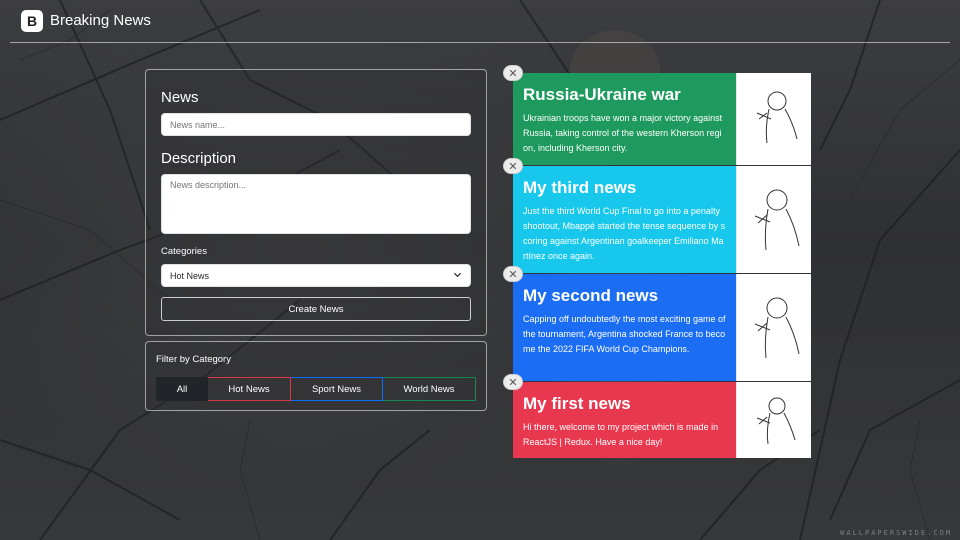 Image resolution: width=960 pixels, height=540 pixels. Describe the element at coordinates (480, 21) in the screenshot. I see `navbar: B Breaking News` at that location.